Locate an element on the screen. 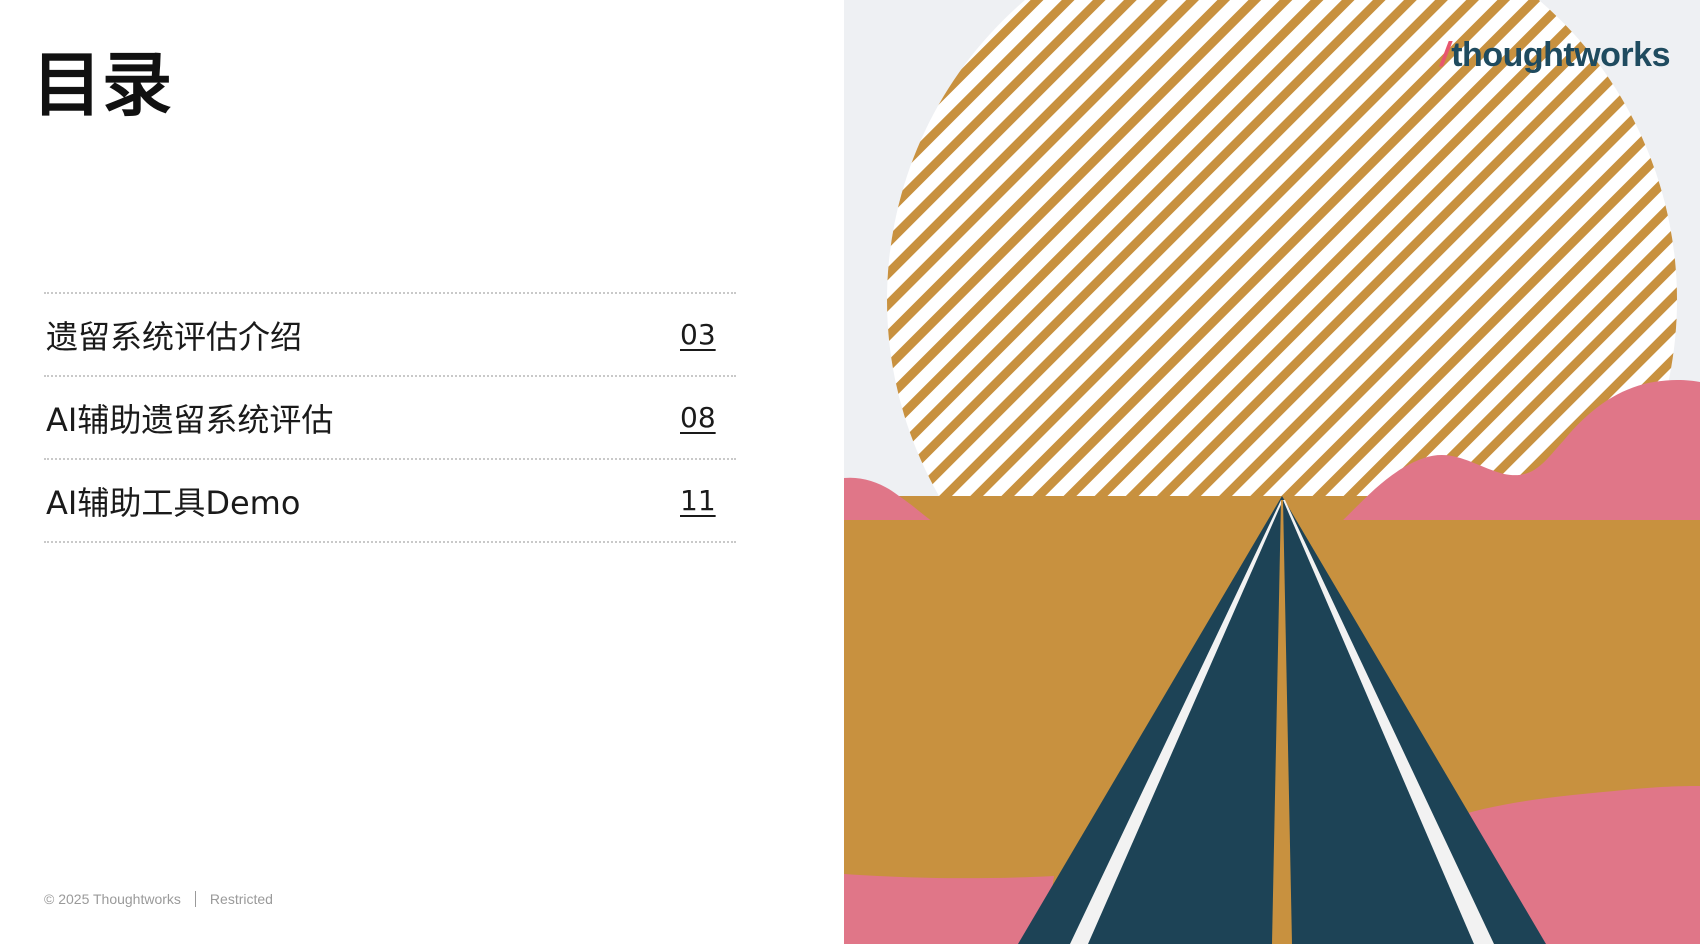 The height and width of the screenshot is (944, 1700). classification-label: Restricted is located at coordinates (241, 899).